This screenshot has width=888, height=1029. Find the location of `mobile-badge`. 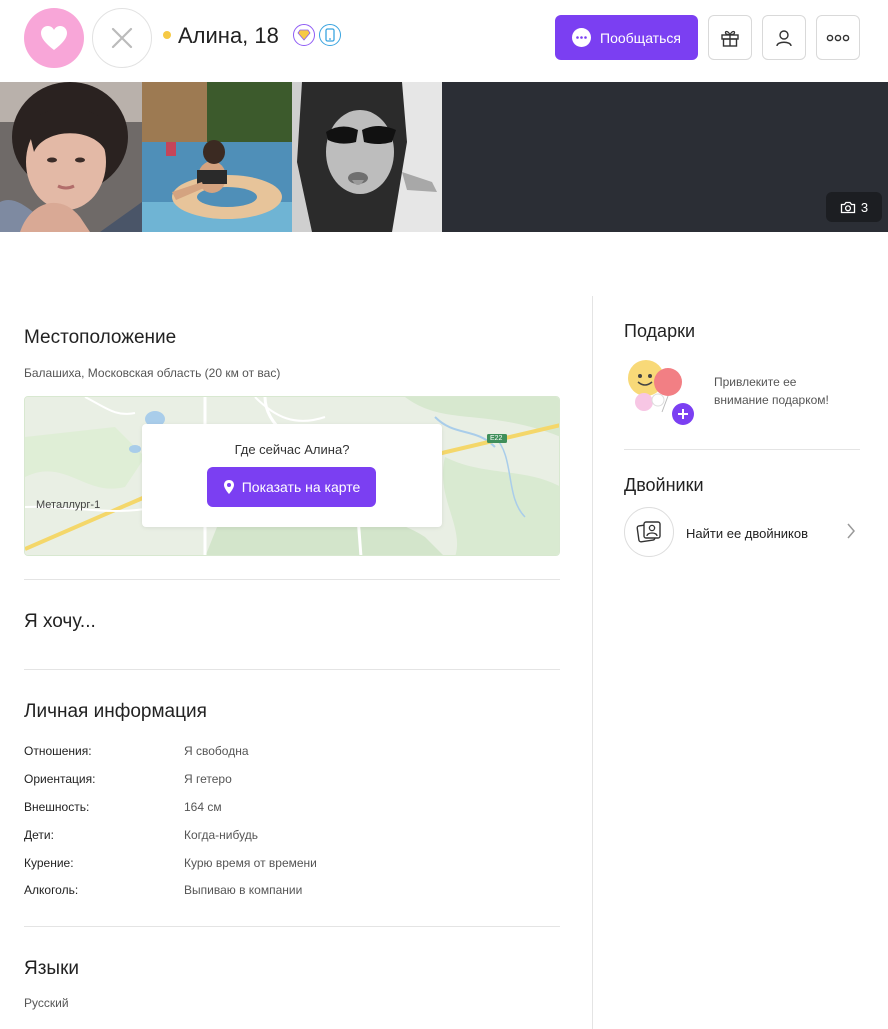

mobile-badge is located at coordinates (330, 35).